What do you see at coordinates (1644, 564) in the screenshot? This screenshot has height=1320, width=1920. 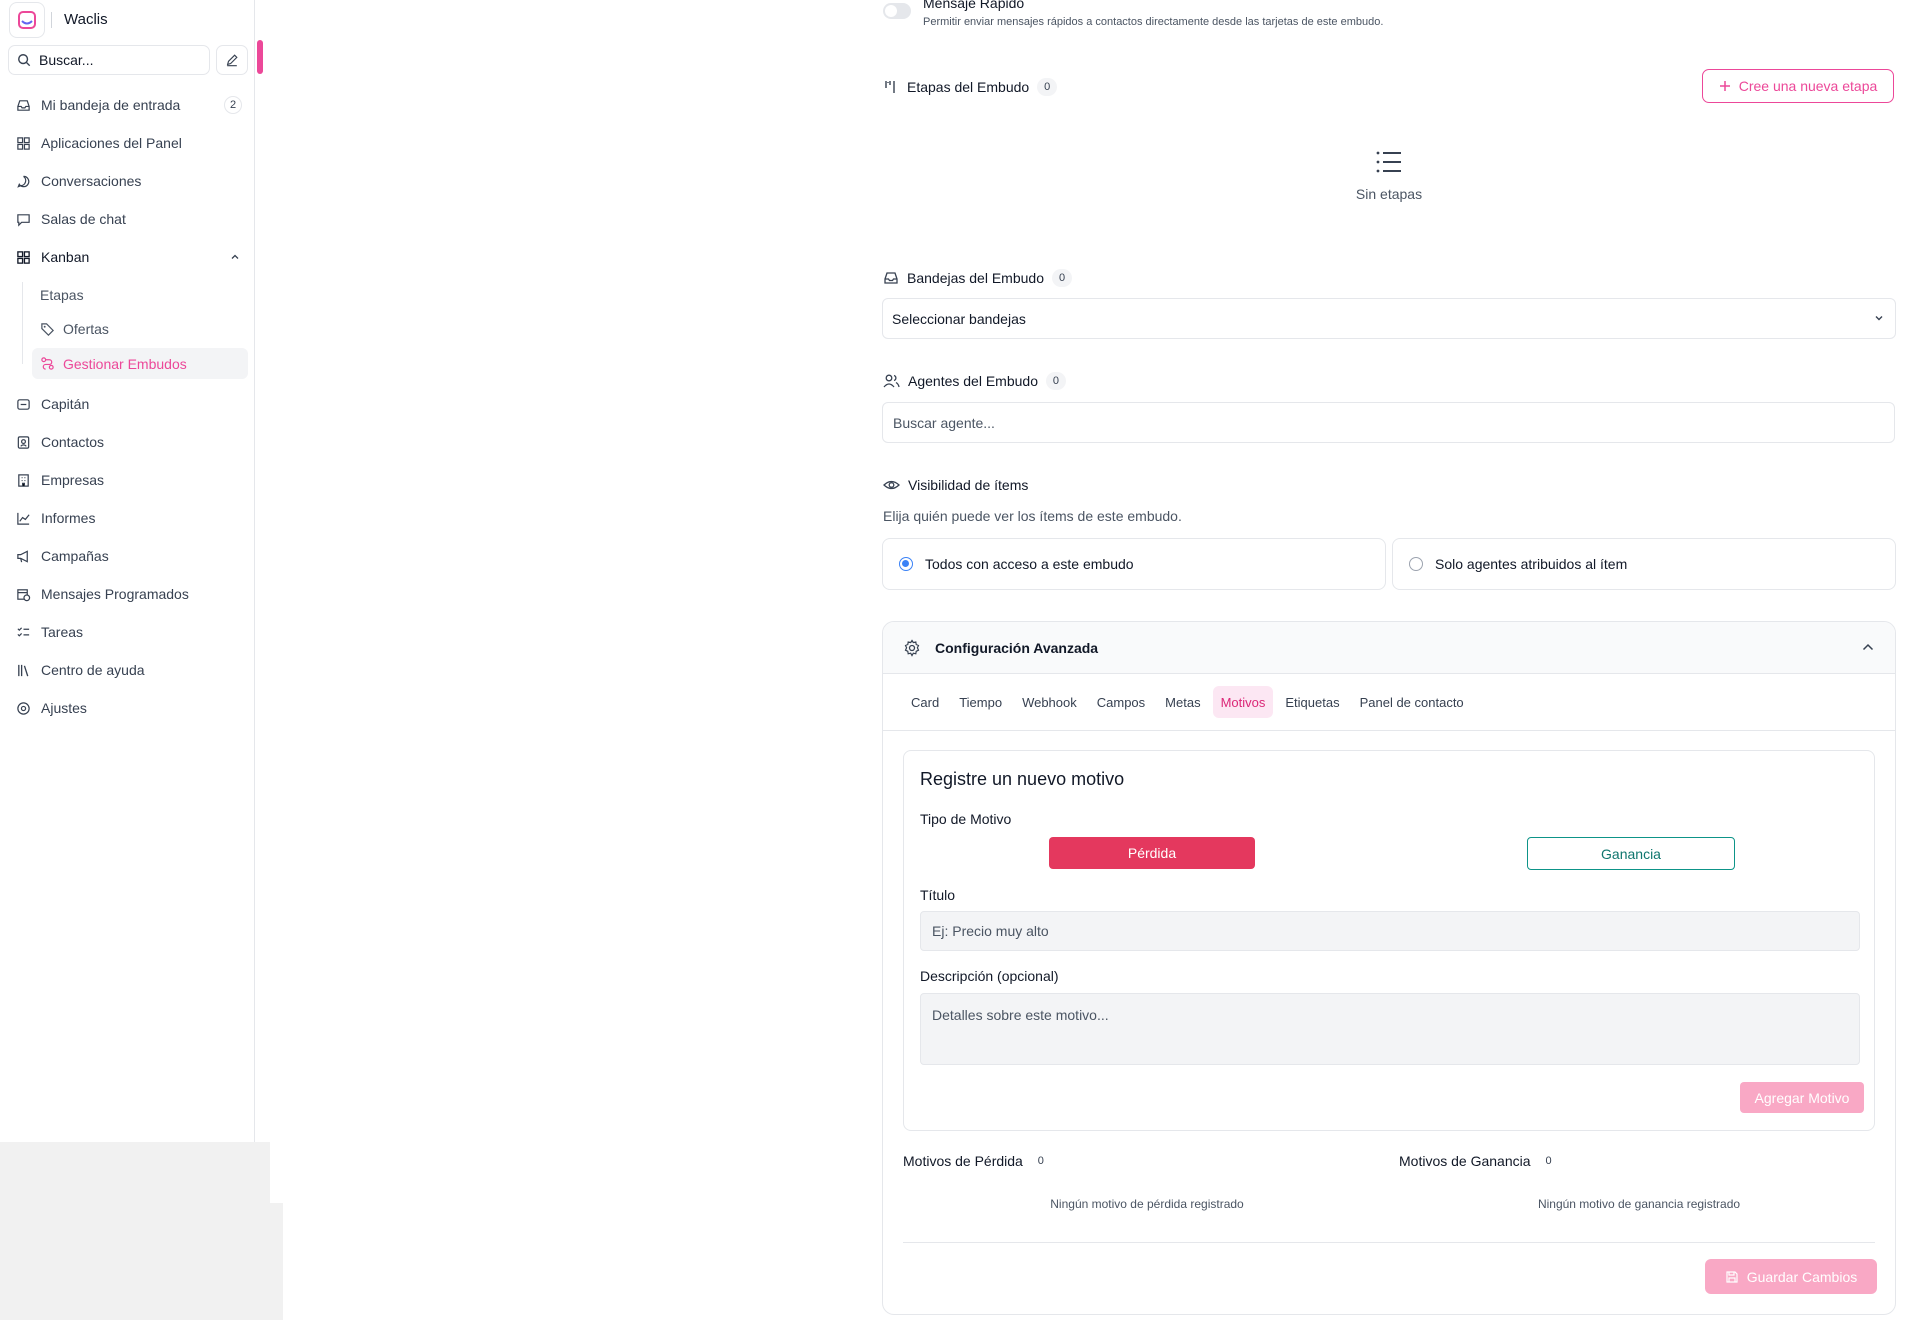 I see `visibility-option-assigned: Solo agentes atribuidos al ítem` at bounding box center [1644, 564].